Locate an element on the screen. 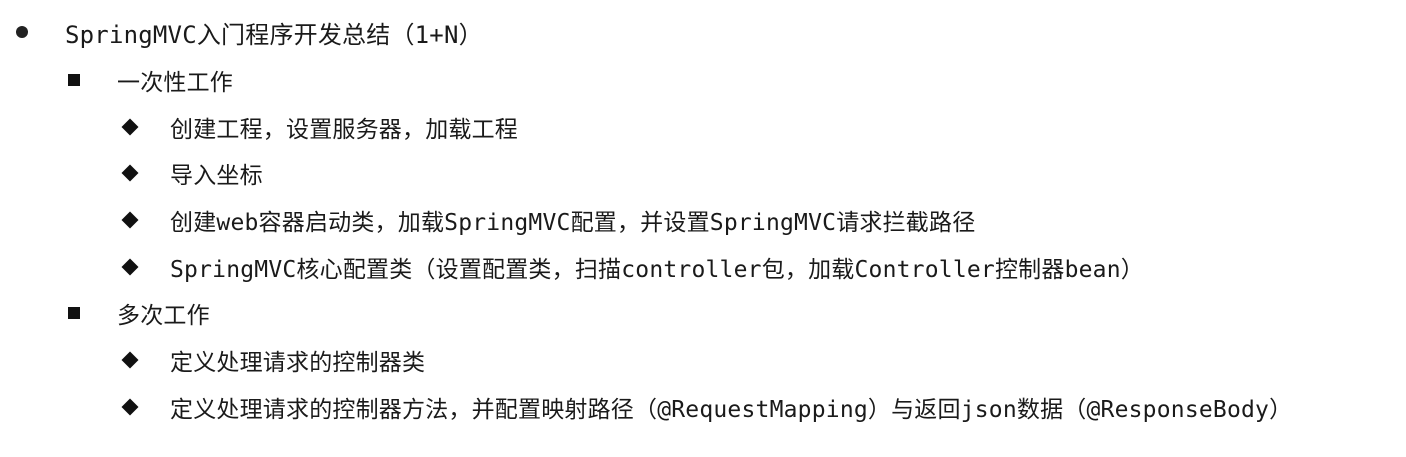 The image size is (1406, 457). list-item-text: 导入坐标 is located at coordinates (216, 176).